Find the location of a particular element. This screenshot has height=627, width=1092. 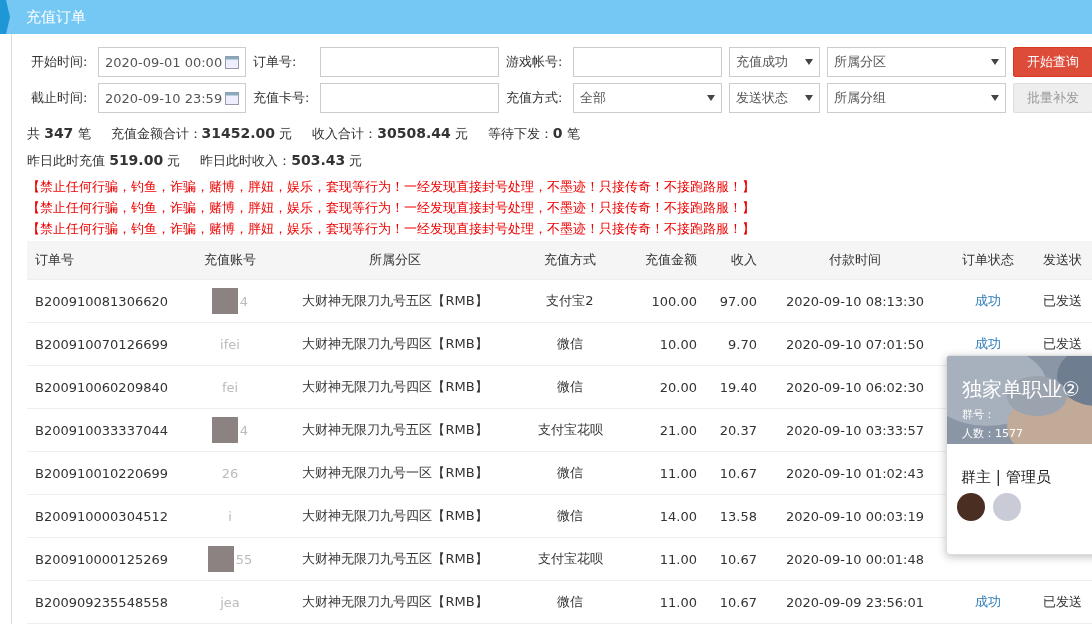

table-cell-text: 10.00 is located at coordinates (678, 344).